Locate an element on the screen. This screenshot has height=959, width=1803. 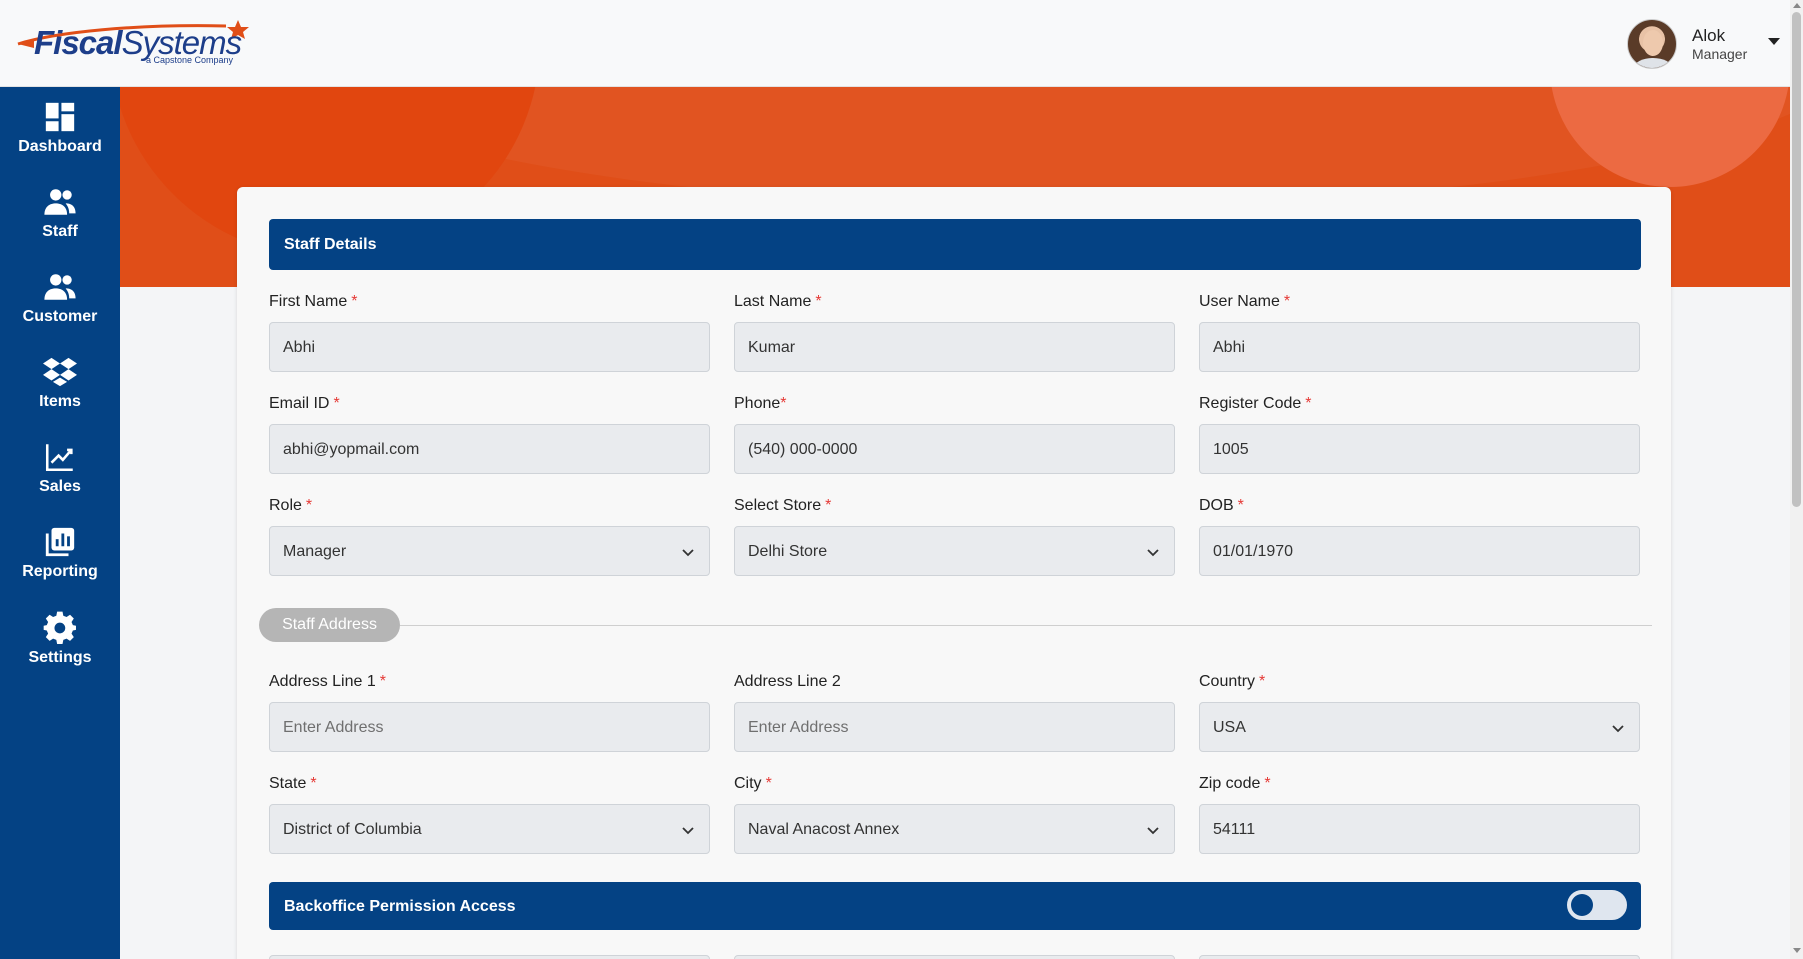
fiscal-systems-logo: FiscalSystems a Capstone Company is located at coordinates (136, 44).